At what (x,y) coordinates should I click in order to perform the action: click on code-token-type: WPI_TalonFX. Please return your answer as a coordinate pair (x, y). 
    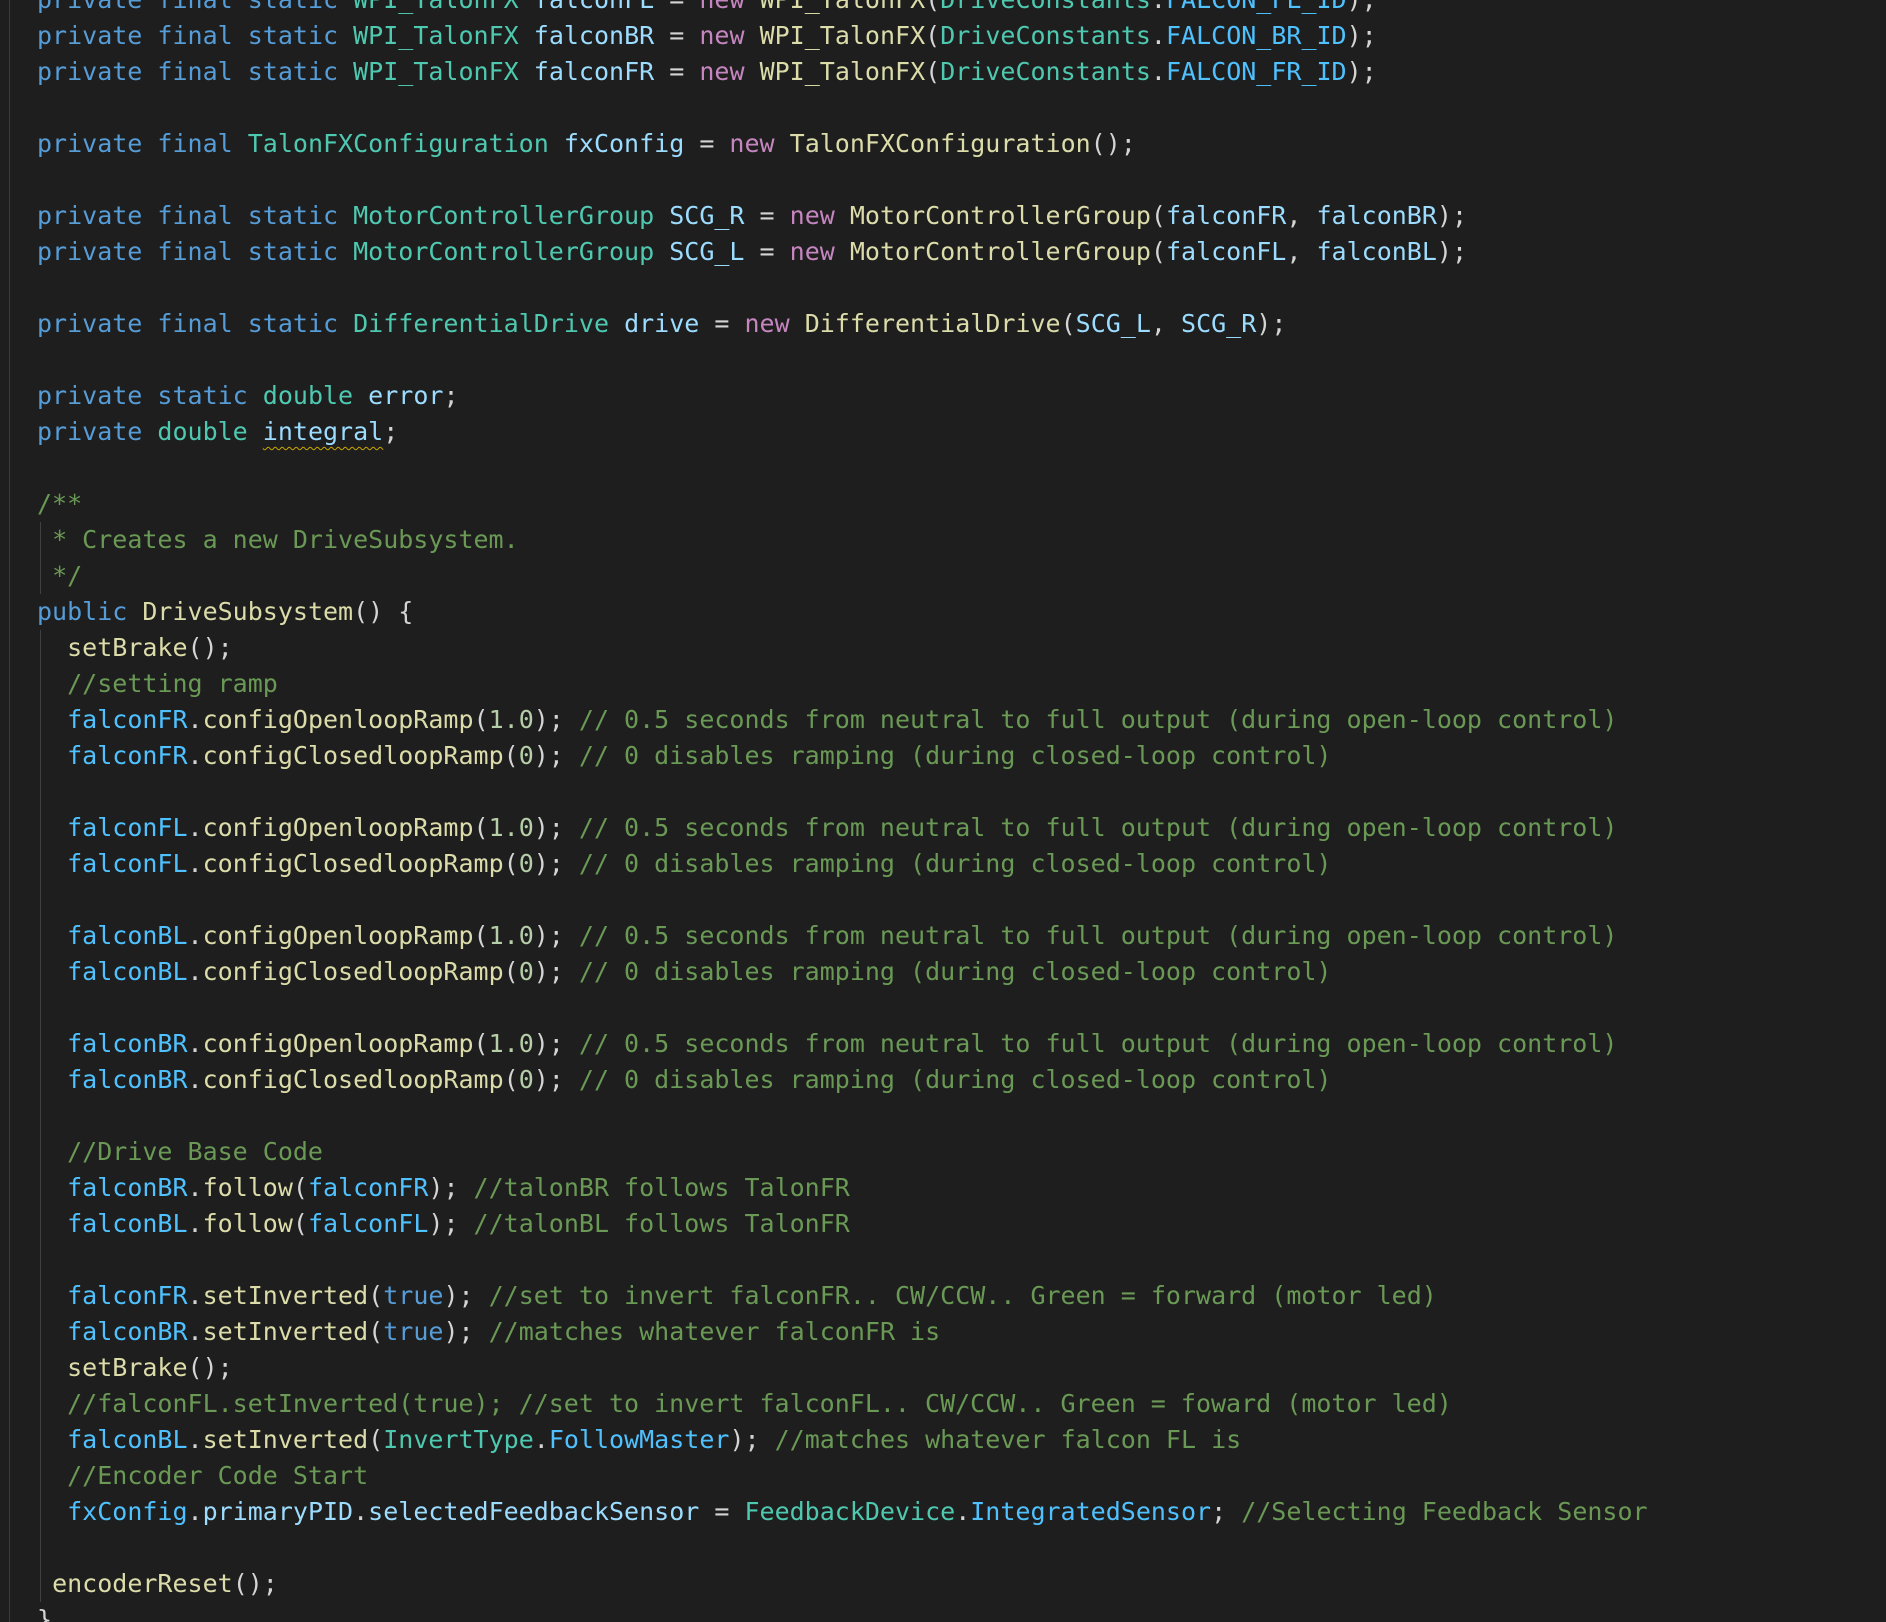
    Looking at the image, I should click on (436, 35).